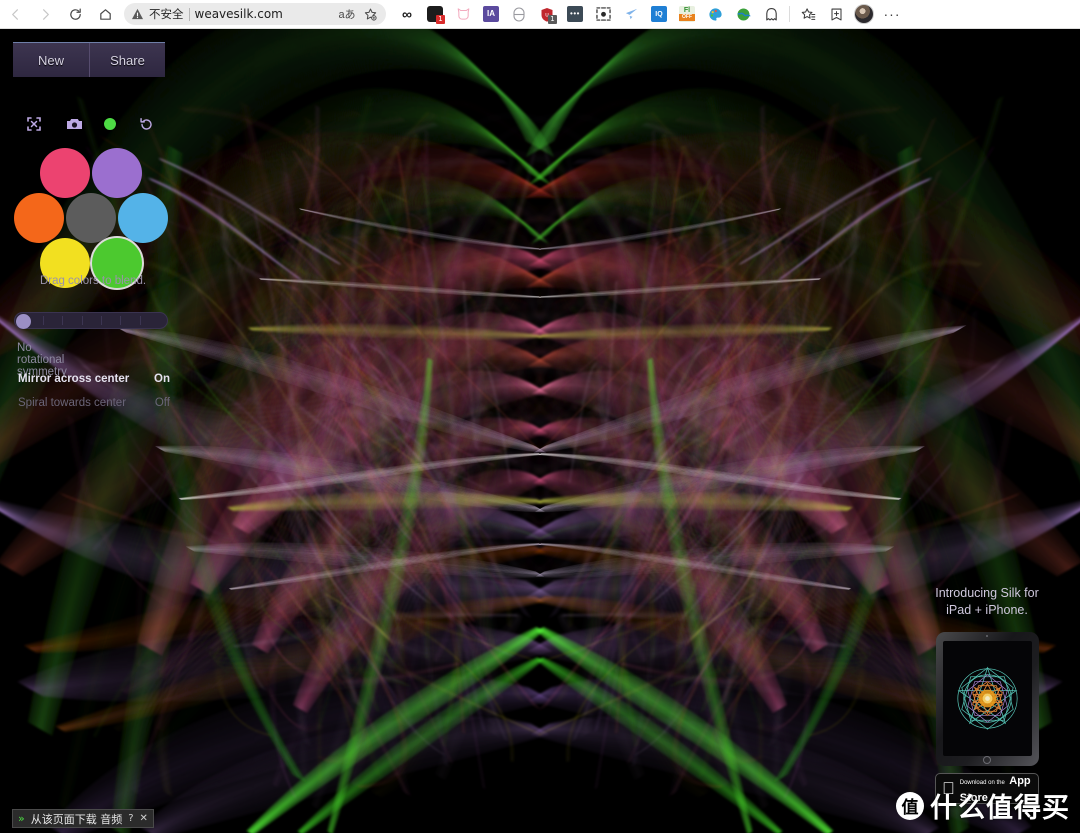 The width and height of the screenshot is (1080, 833). What do you see at coordinates (72, 403) in the screenshot?
I see `spiral-towards-center-label: Spiral towards center` at bounding box center [72, 403].